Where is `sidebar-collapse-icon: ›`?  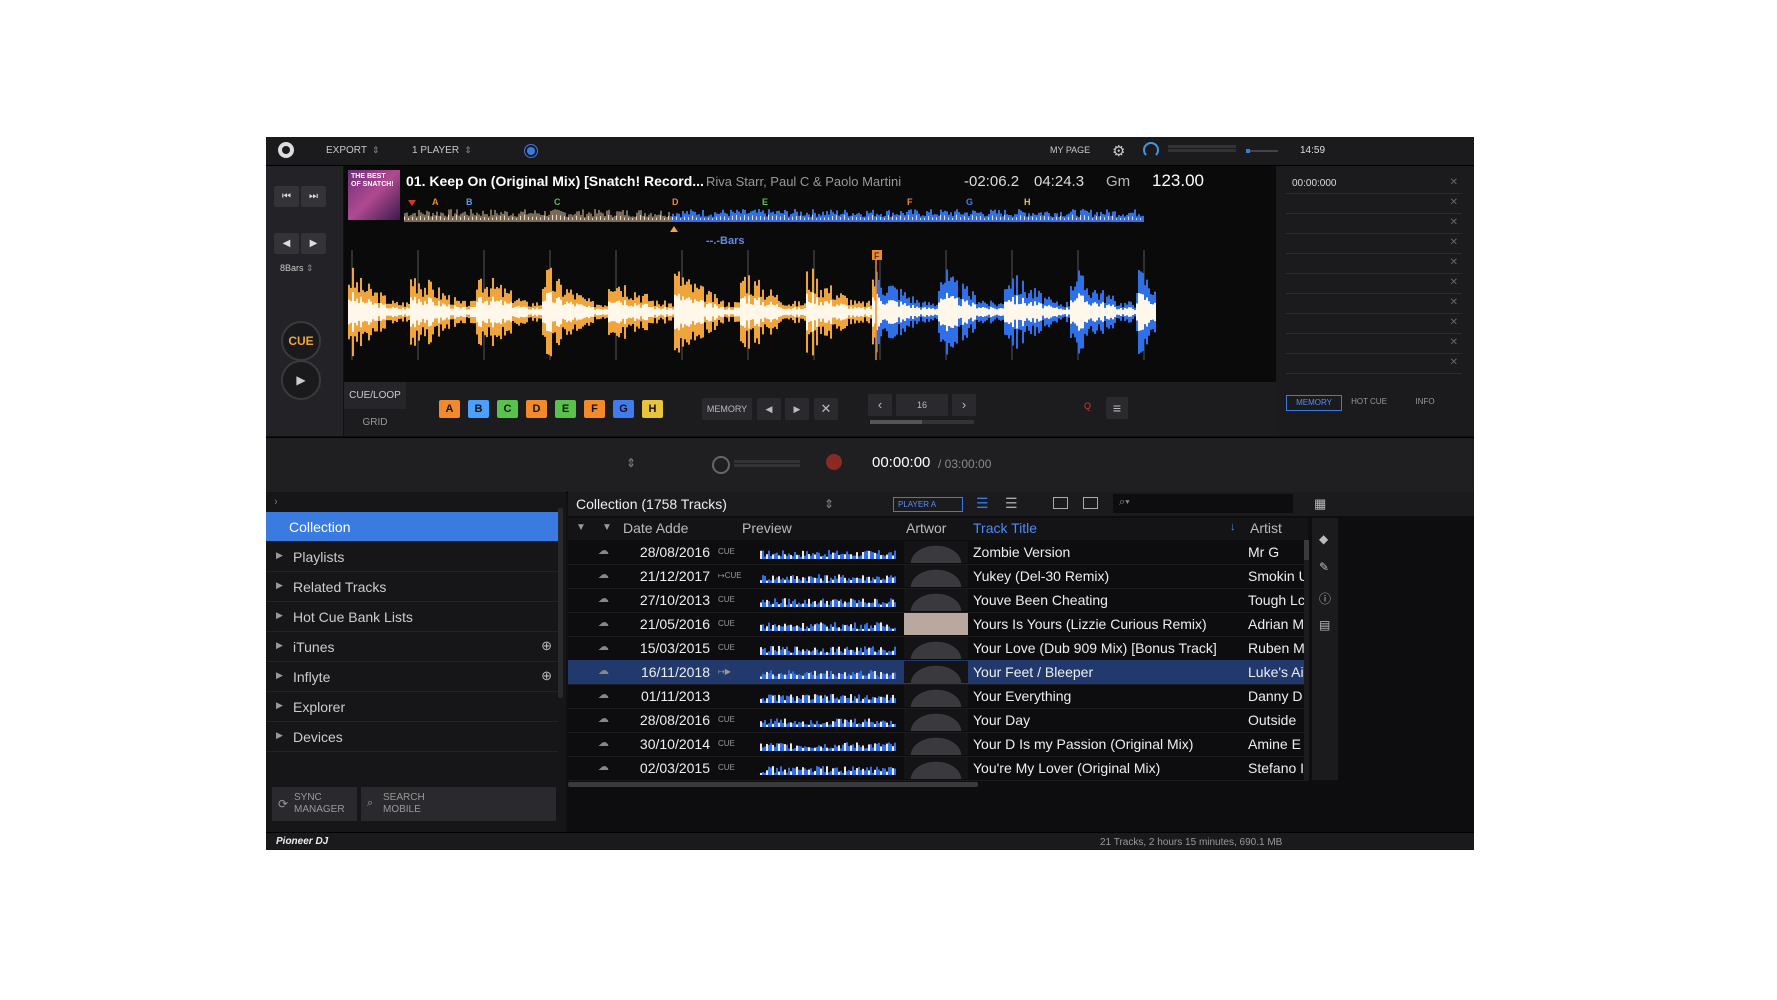 sidebar-collapse-icon: › is located at coordinates (276, 502).